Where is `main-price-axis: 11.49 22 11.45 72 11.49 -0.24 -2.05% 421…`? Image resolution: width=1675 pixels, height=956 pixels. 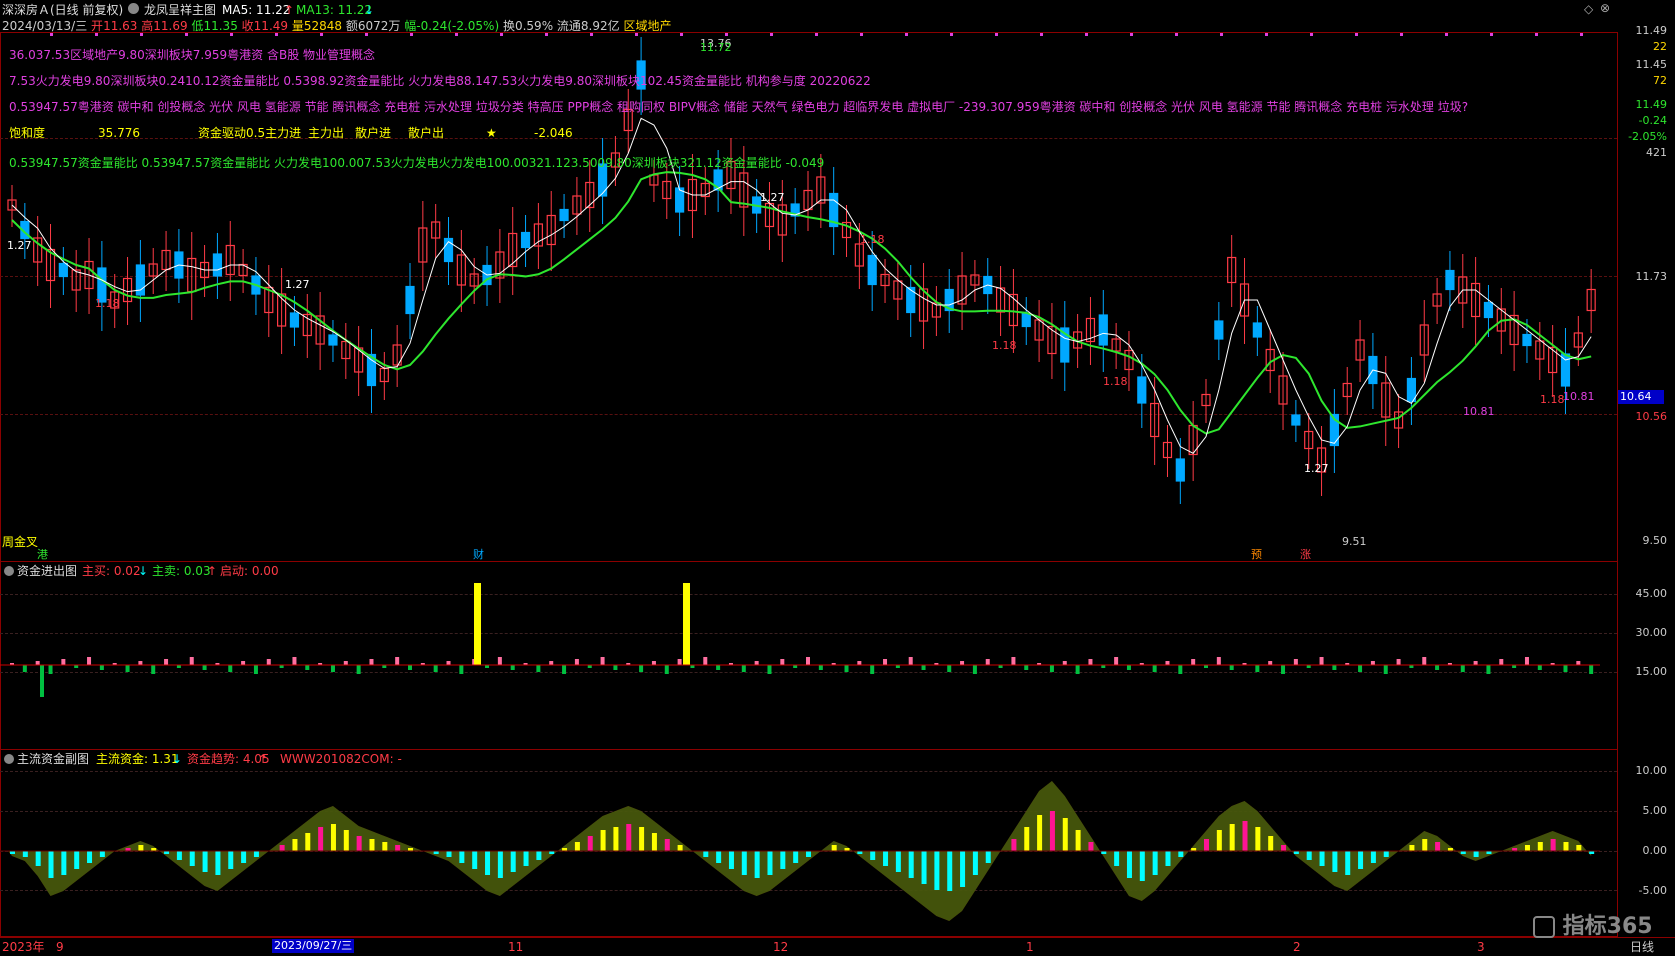 main-price-axis: 11.49 22 11.45 72 11.49 -0.24 -2.05% 421… is located at coordinates (1646, 293).